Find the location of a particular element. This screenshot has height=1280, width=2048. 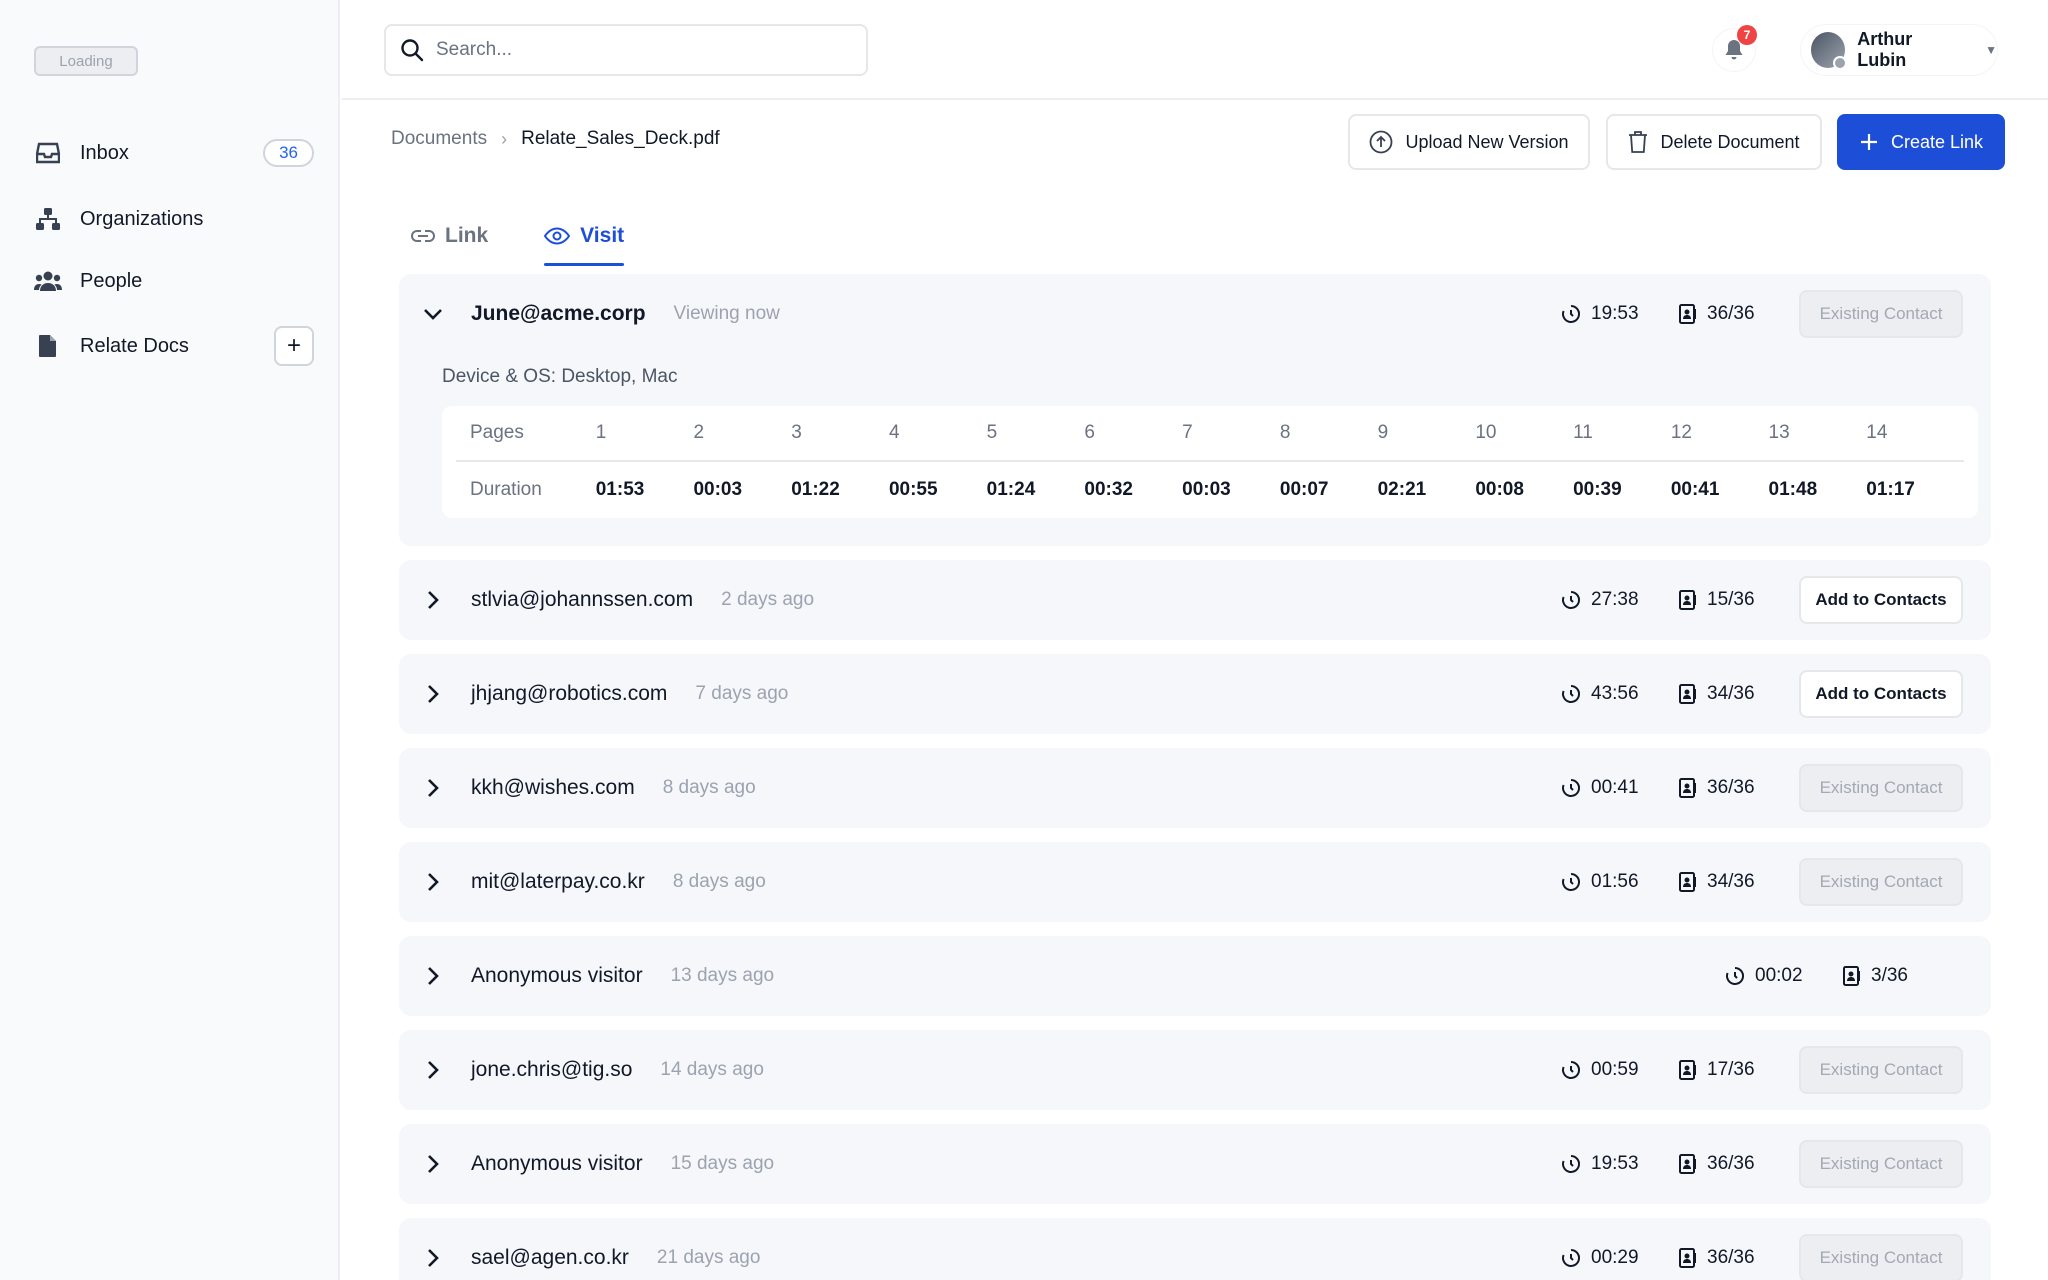

sidebar-item-organizations: Organizations is located at coordinates (174, 219).